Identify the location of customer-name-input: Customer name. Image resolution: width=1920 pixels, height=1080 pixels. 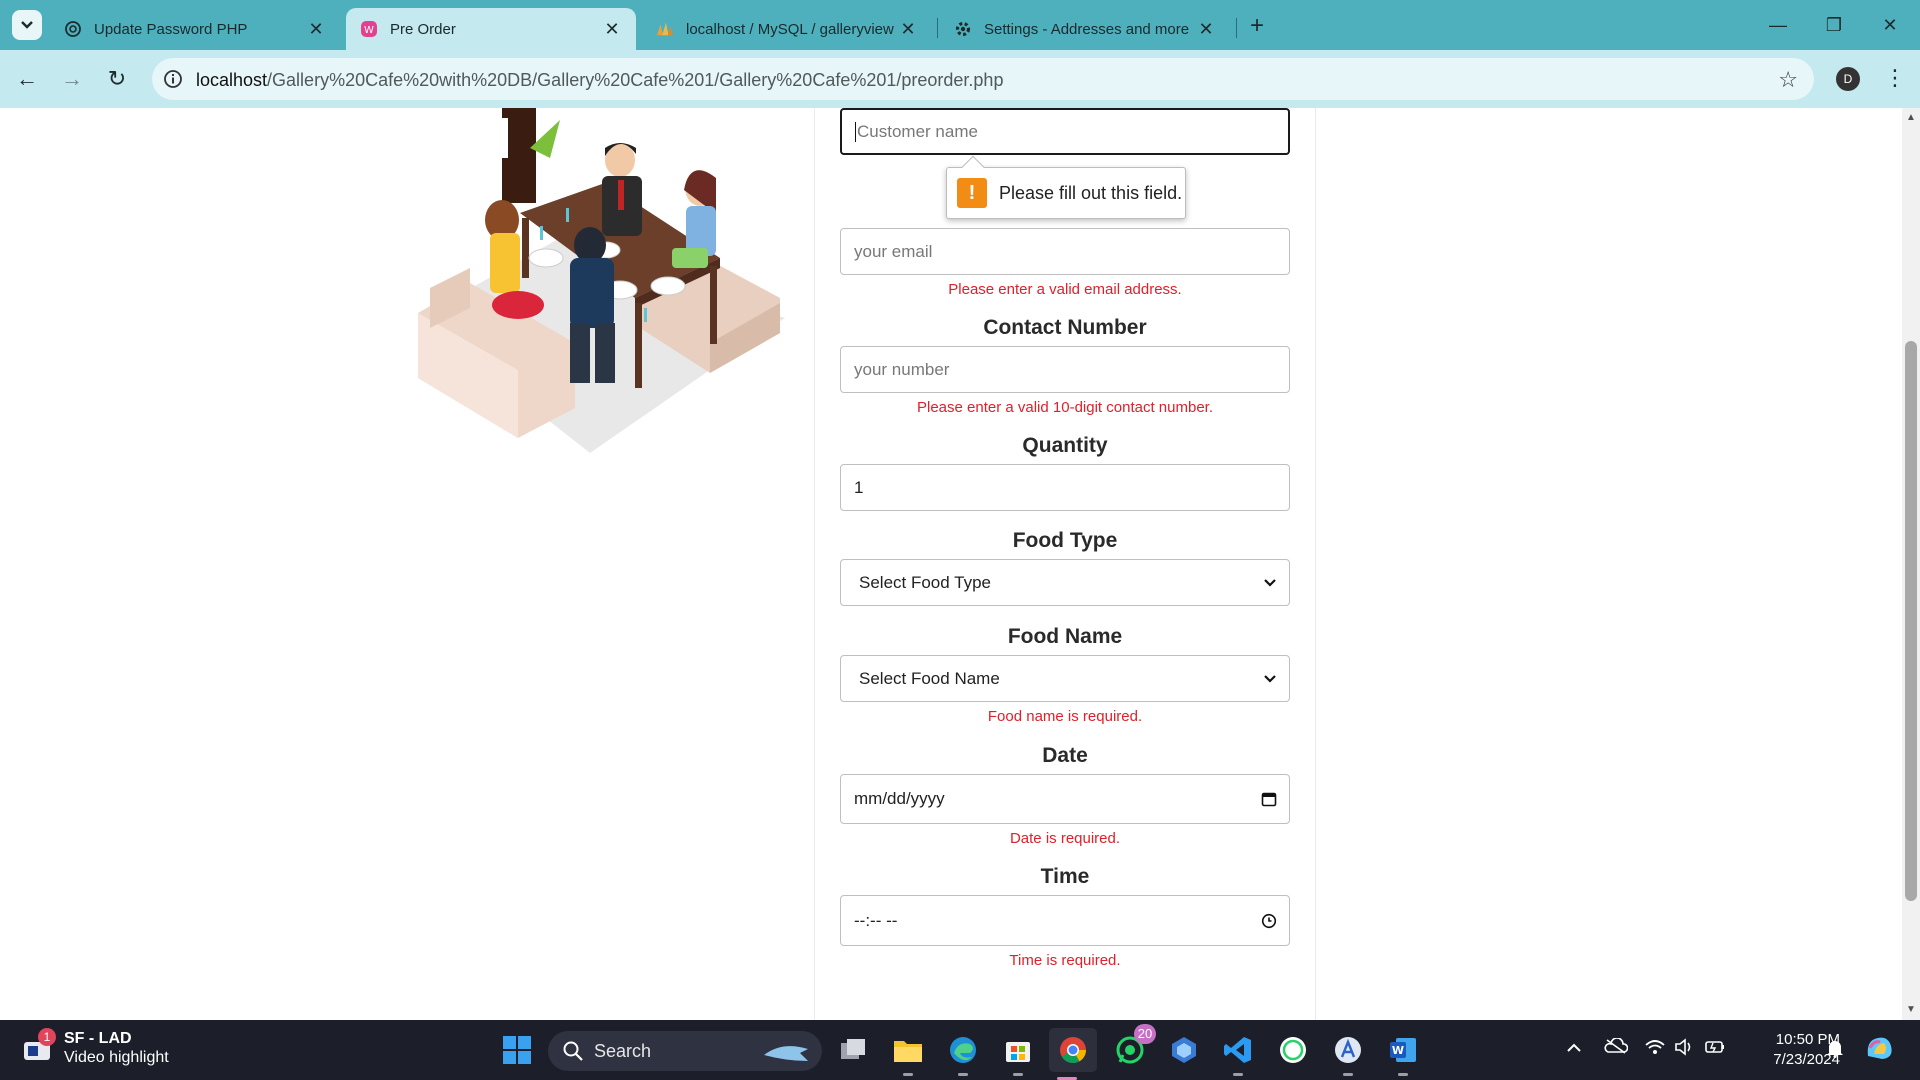
(1065, 131).